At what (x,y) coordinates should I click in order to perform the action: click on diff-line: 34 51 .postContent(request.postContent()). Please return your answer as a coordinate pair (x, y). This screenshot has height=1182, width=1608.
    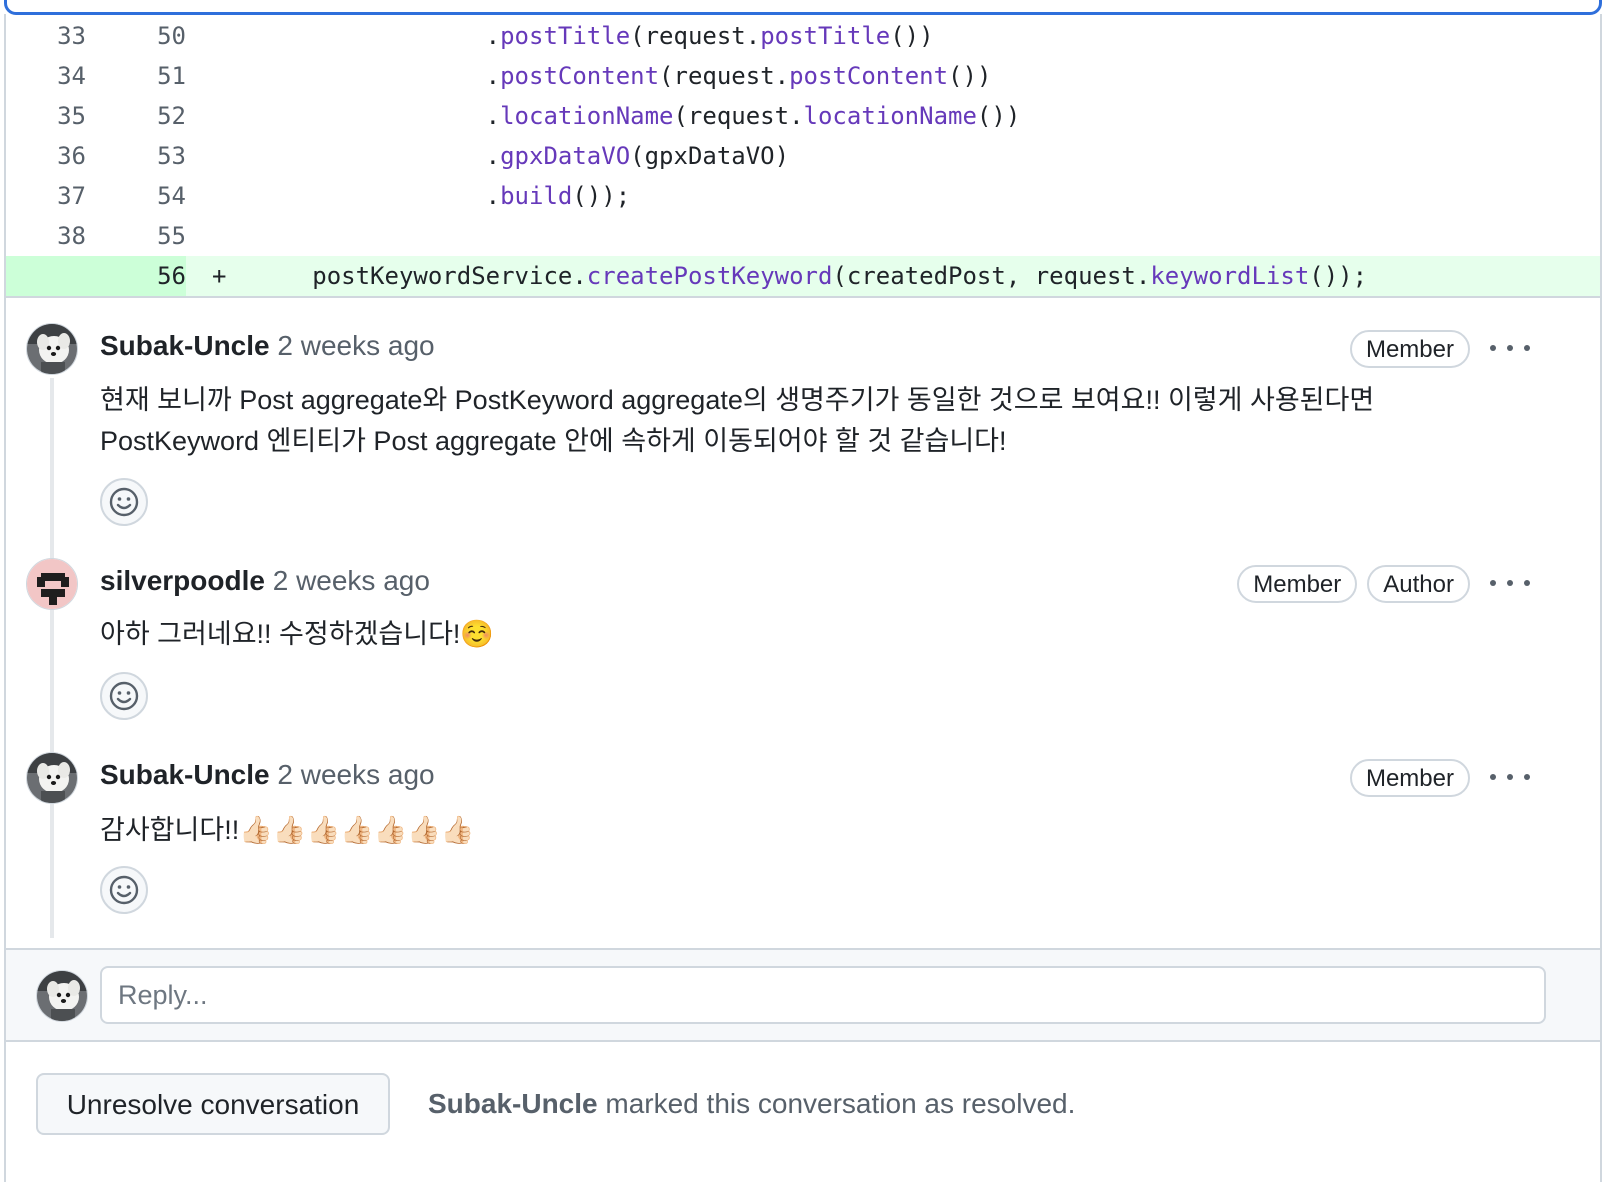
    Looking at the image, I should click on (803, 76).